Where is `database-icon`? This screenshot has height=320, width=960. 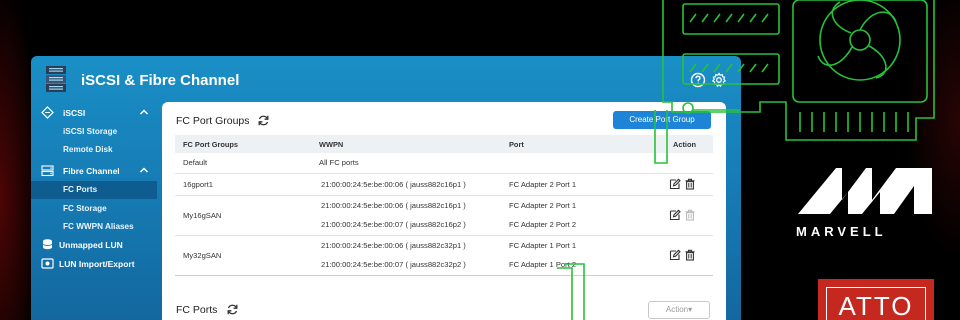 database-icon is located at coordinates (47, 244).